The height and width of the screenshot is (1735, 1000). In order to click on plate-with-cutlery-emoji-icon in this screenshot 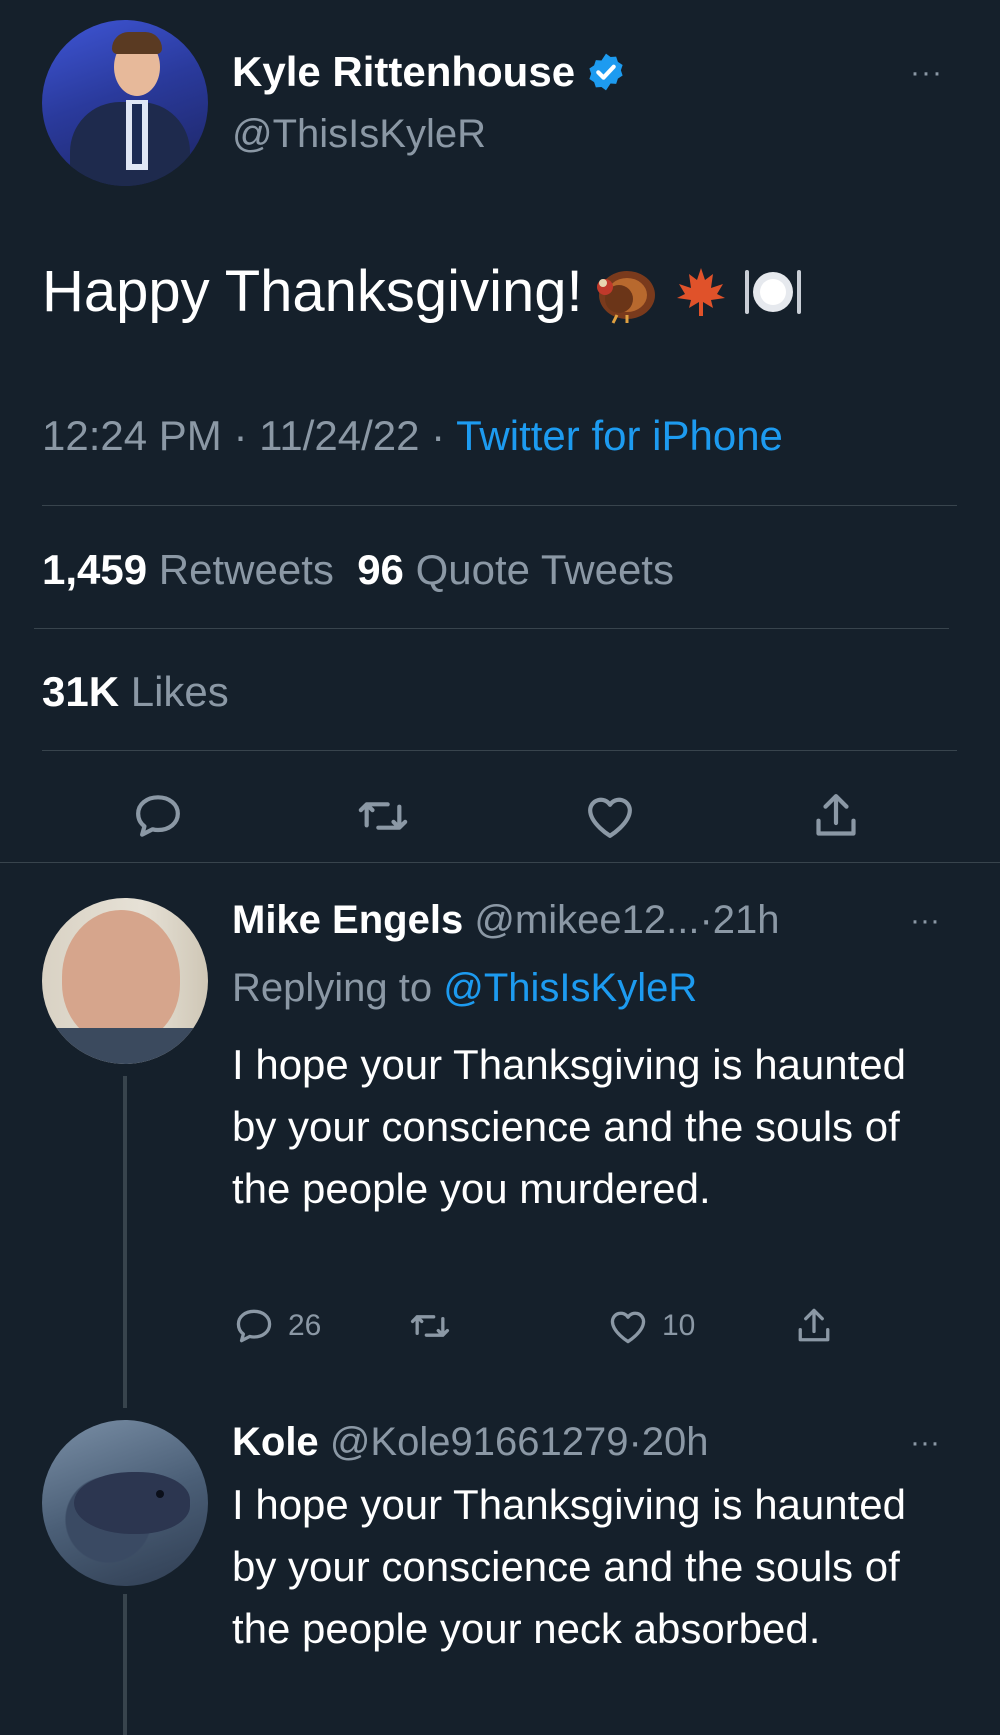, I will do `click(772, 291)`.